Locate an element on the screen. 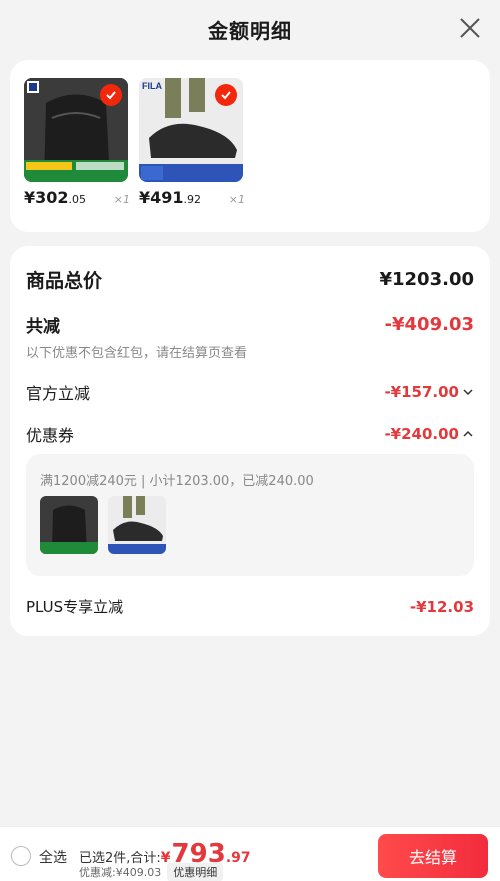 The width and height of the screenshot is (500, 881). discount-summary-text: 优惠减:¥409.03 is located at coordinates (120, 872).